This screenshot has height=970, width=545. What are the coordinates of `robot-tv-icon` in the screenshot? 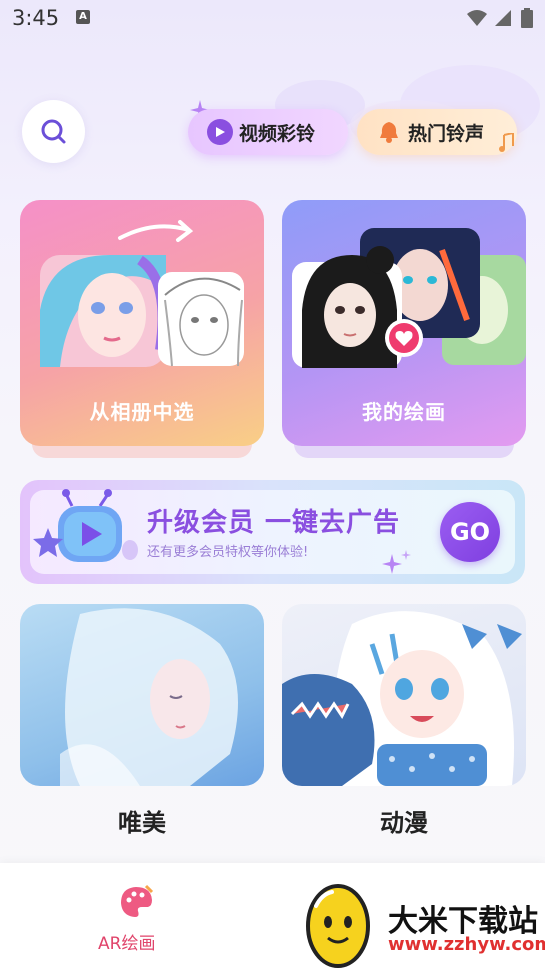 It's located at (85, 525).